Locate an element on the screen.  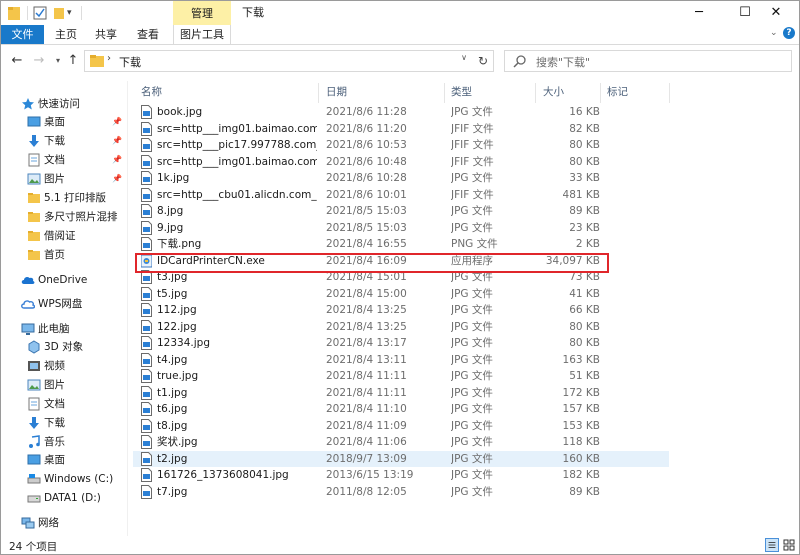
nav-quick-item-4: 5.1 打印排版 is located at coordinates (64, 198).